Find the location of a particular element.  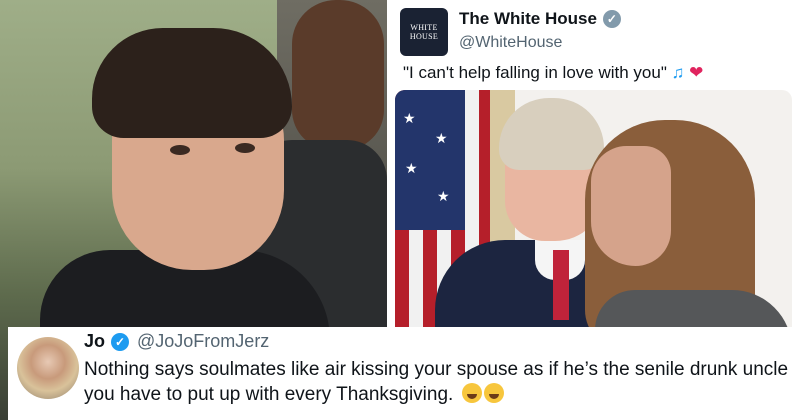

reply-author-row: Jo ✓ @JoJoFromJerz is located at coordinates (176, 341).